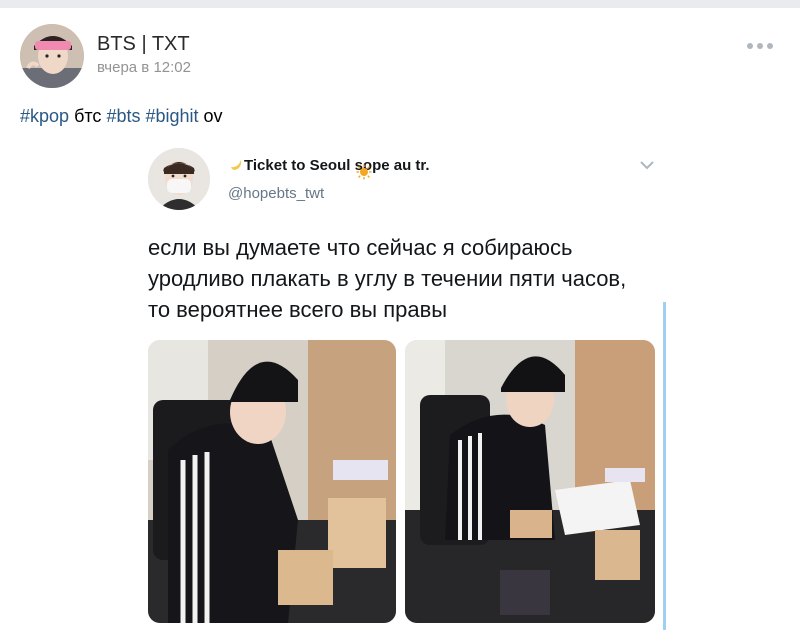  What do you see at coordinates (213, 116) in the screenshot?
I see `post-word: ov` at bounding box center [213, 116].